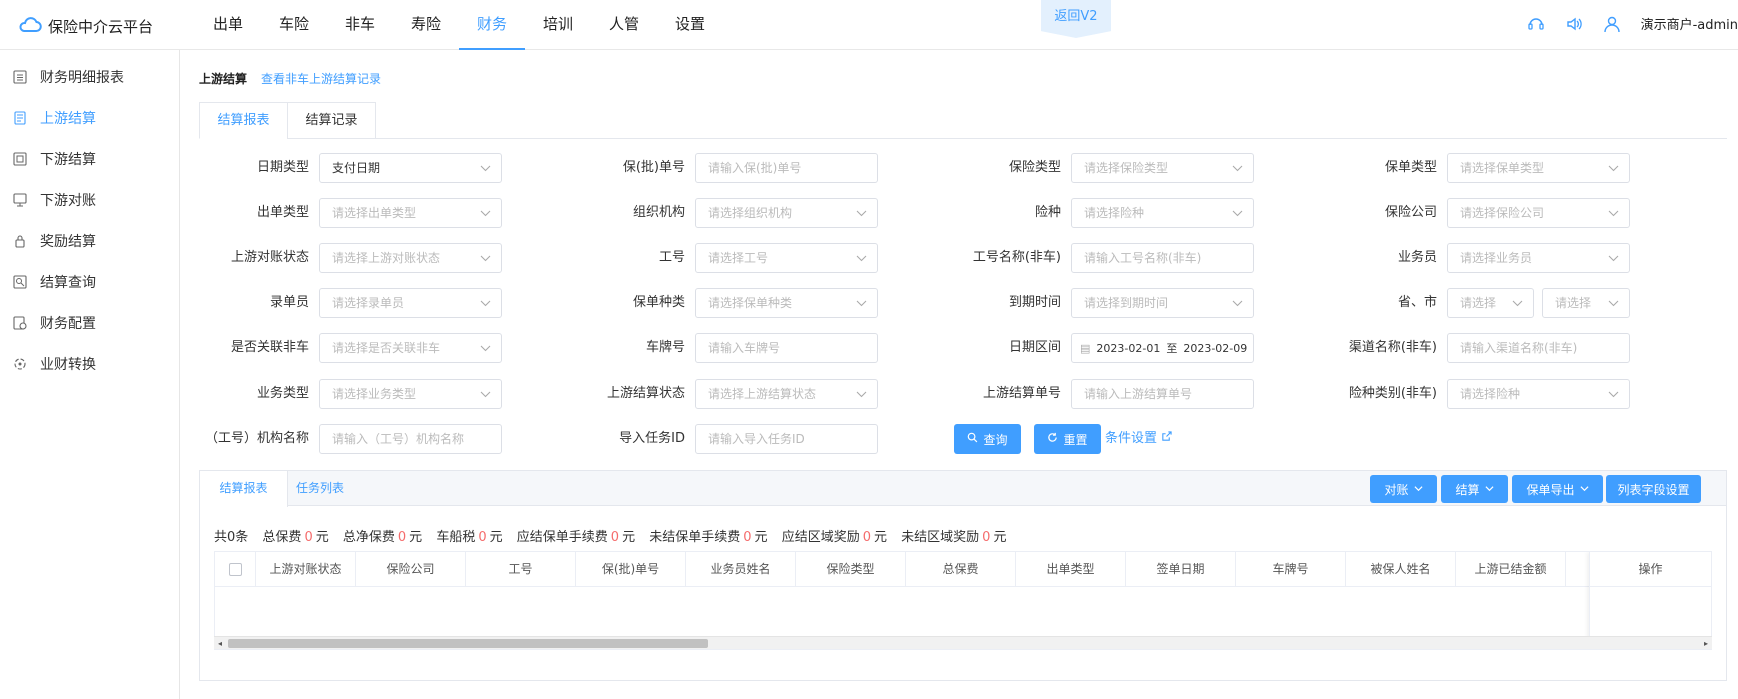 Image resolution: width=1738 pixels, height=699 pixels. What do you see at coordinates (1511, 569) in the screenshot?
I see `column-header: 上游已结金额` at bounding box center [1511, 569].